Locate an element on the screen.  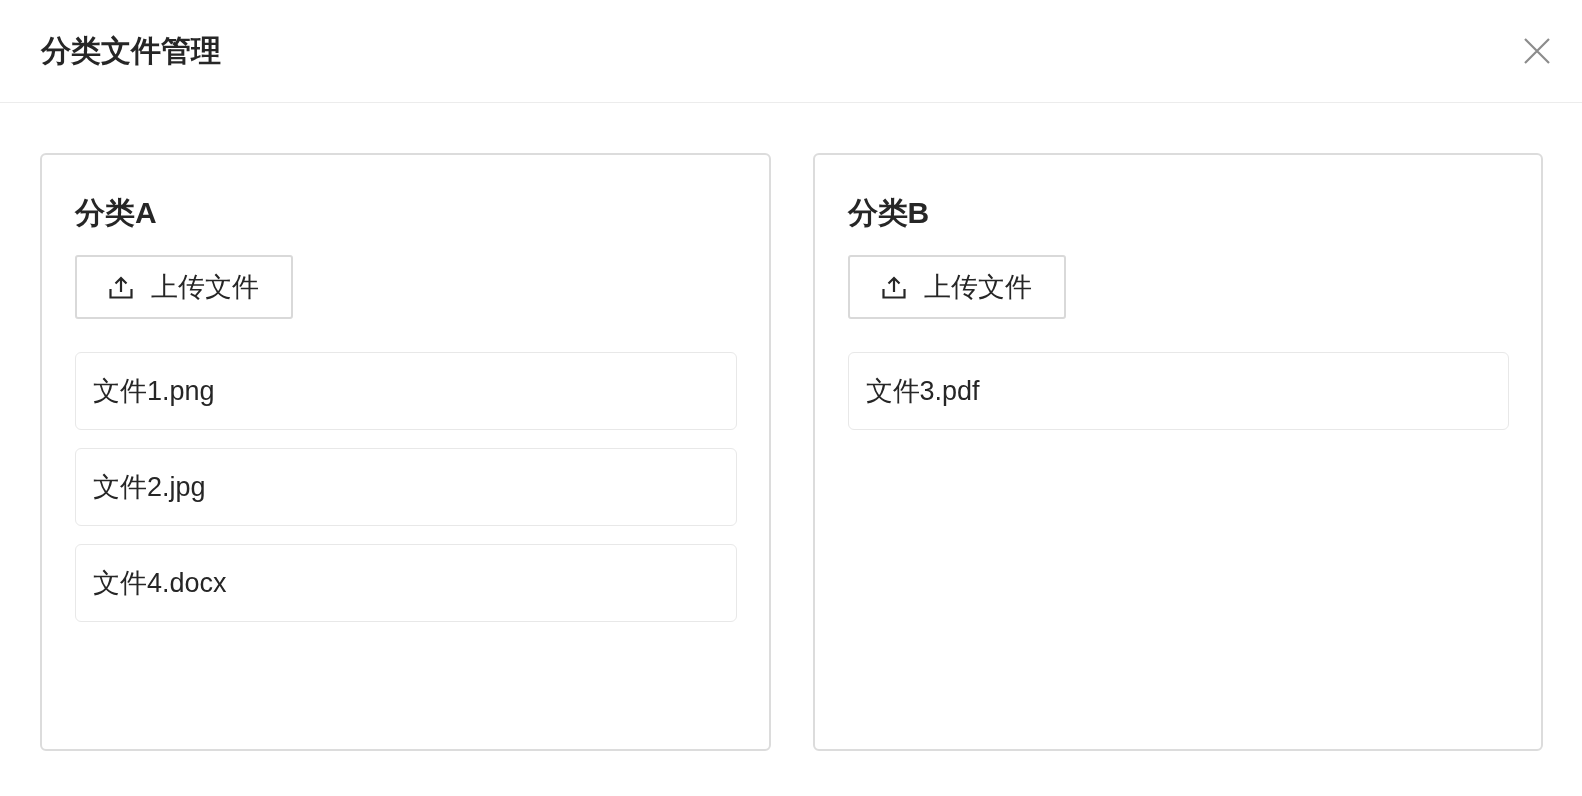
file-item: 文件2.jpg is located at coordinates (406, 487).